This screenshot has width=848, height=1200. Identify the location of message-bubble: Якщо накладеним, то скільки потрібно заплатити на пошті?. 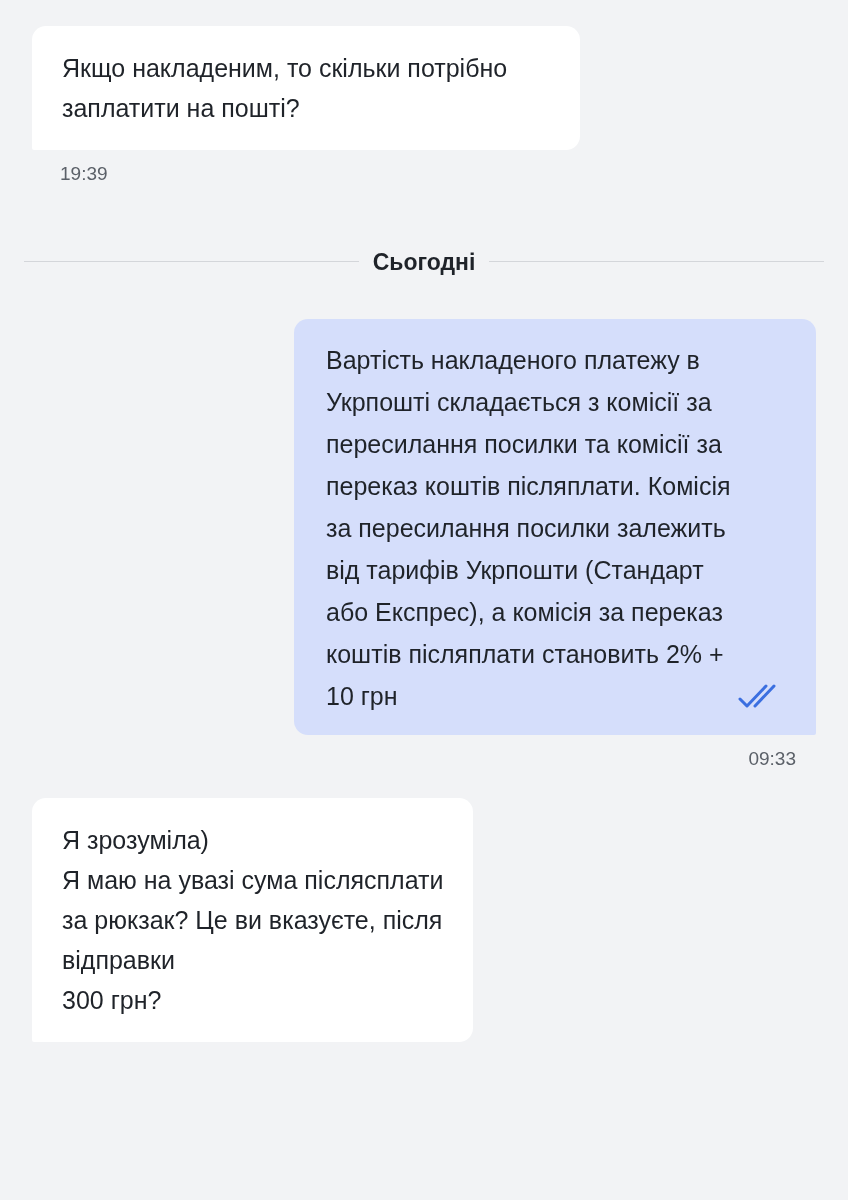
(306, 88).